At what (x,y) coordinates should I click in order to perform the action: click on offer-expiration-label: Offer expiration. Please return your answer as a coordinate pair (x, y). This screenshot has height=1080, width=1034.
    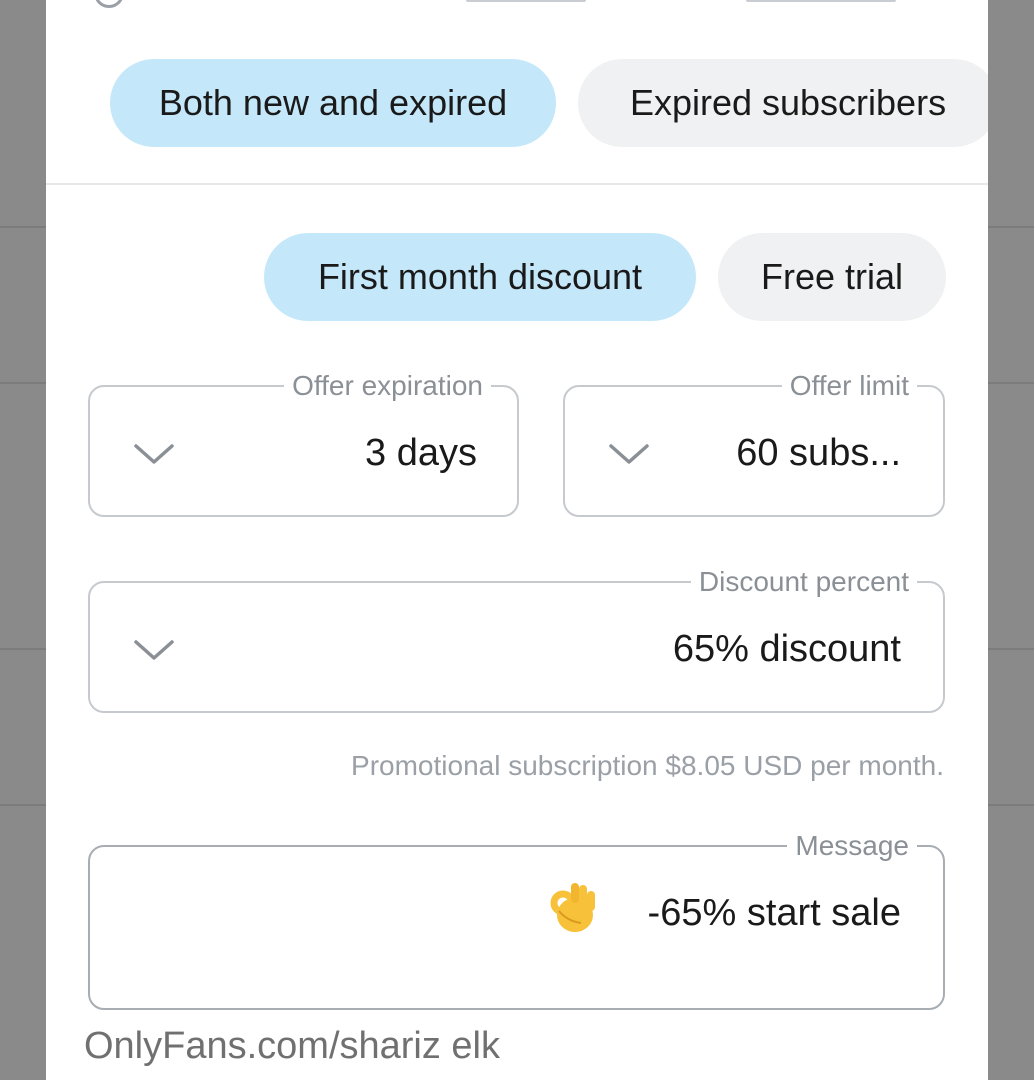
    Looking at the image, I should click on (387, 386).